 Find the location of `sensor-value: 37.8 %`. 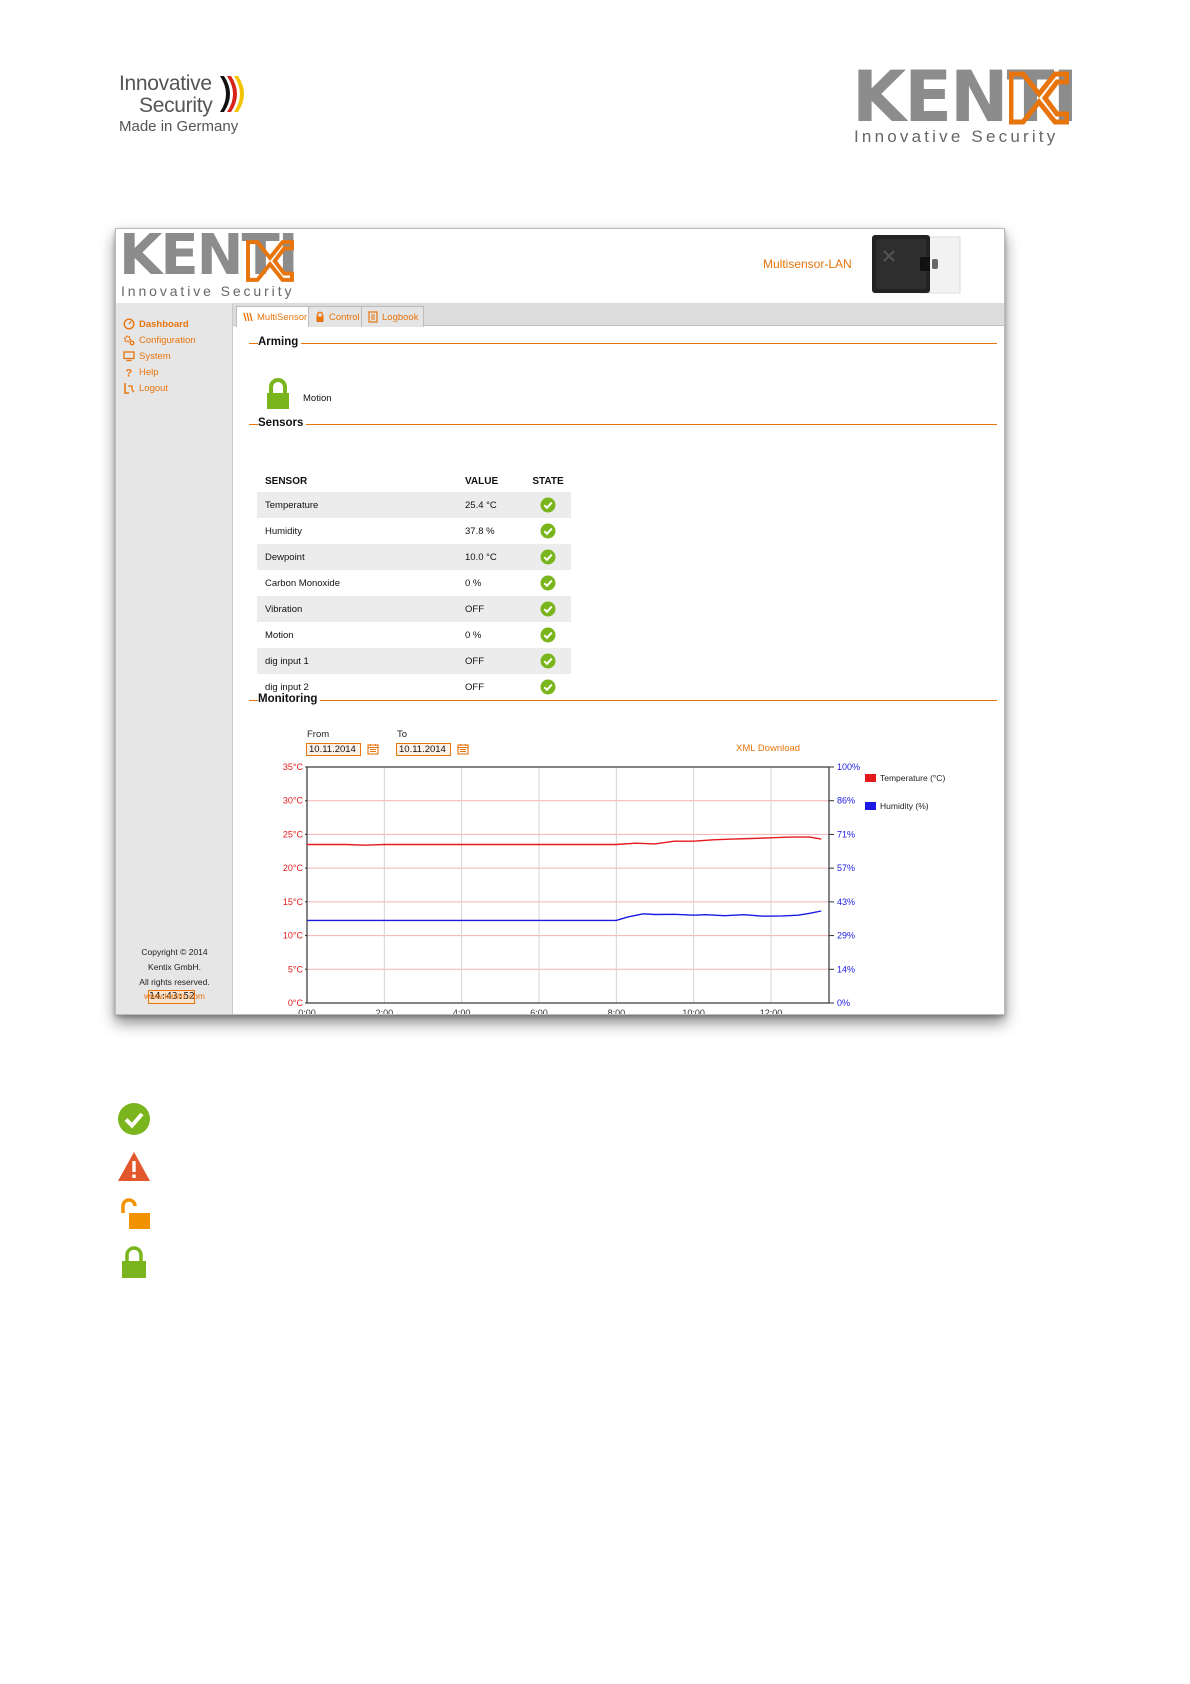

sensor-value: 37.8 % is located at coordinates (480, 531).